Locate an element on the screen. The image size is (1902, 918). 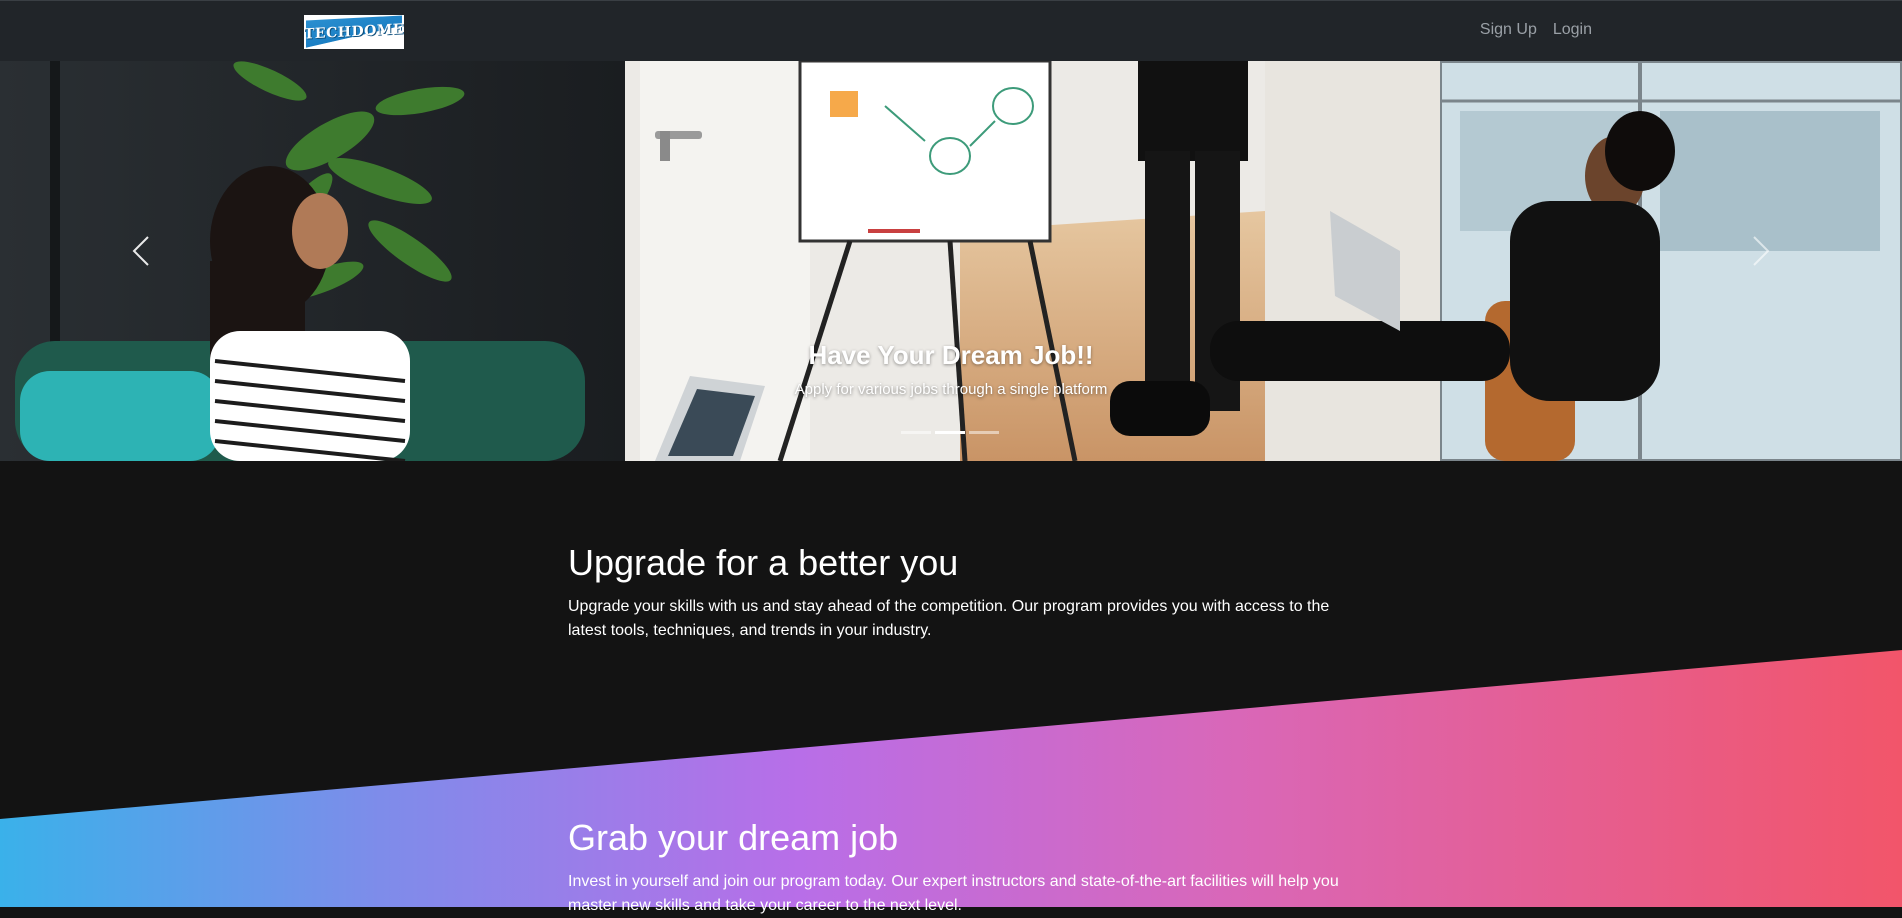
carousel-next-button is located at coordinates (1760, 251).